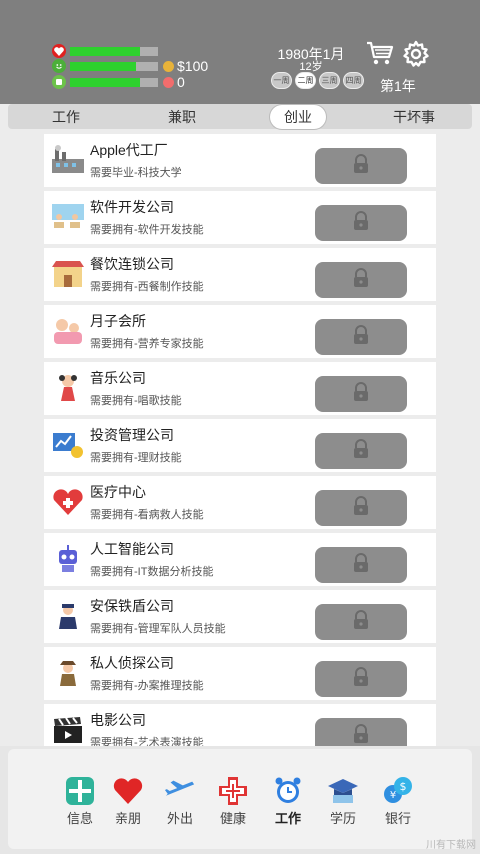  What do you see at coordinates (240, 502) in the screenshot?
I see `list-item: 医疗中心需要拥有-看病救人技能` at bounding box center [240, 502].